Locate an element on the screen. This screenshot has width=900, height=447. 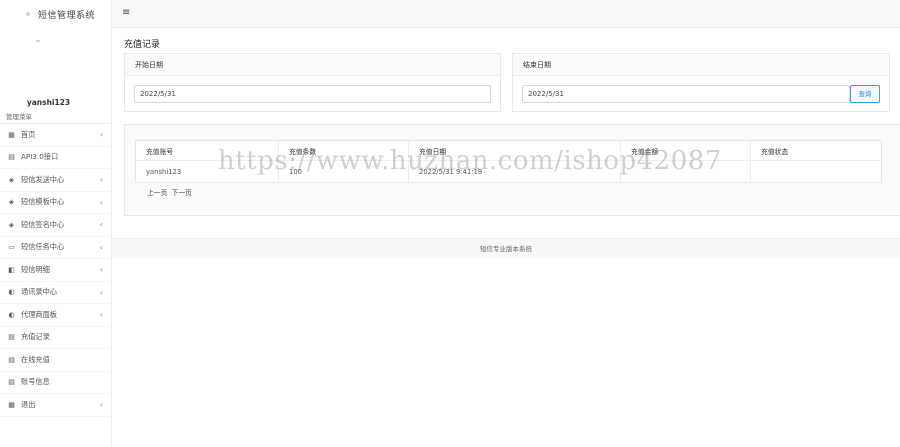
sidebar-item-label: 短信模板中心 is located at coordinates (43, 202).